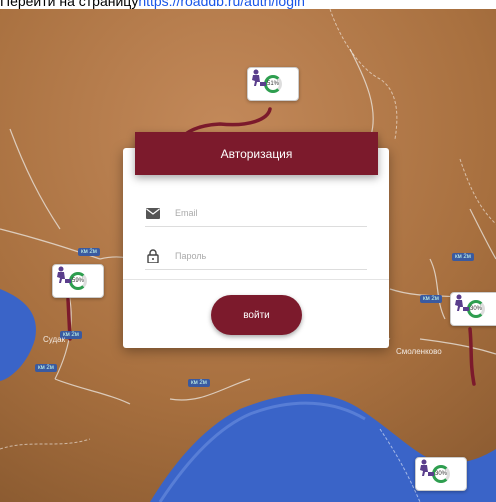 This screenshot has height=502, width=496. What do you see at coordinates (256, 153) in the screenshot?
I see `auth-title: Авторизация` at bounding box center [256, 153].